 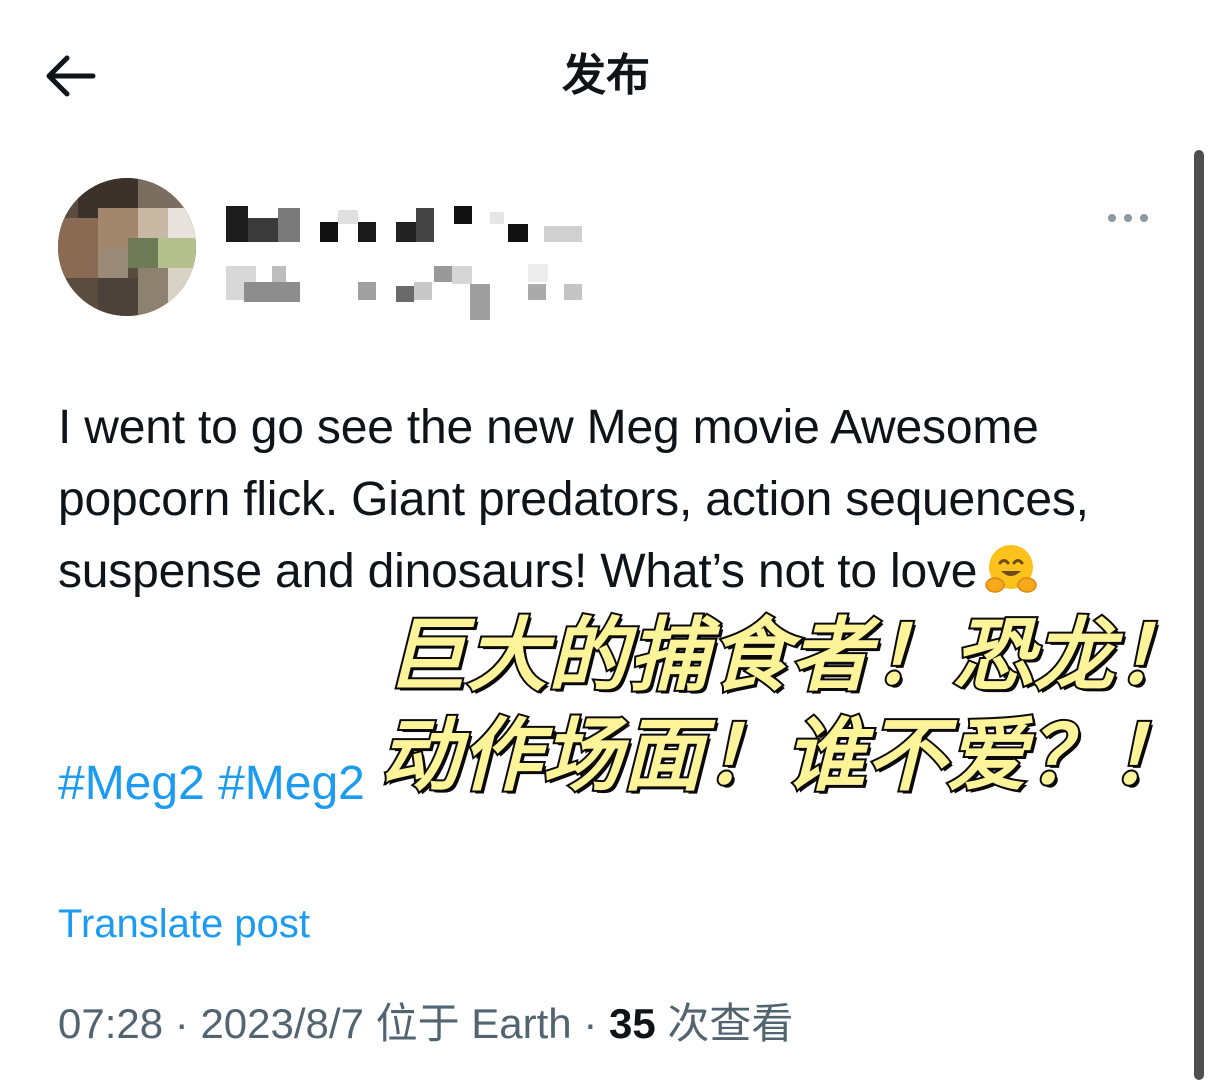 I want to click on more-horizontal-icon, so click(x=1128, y=218).